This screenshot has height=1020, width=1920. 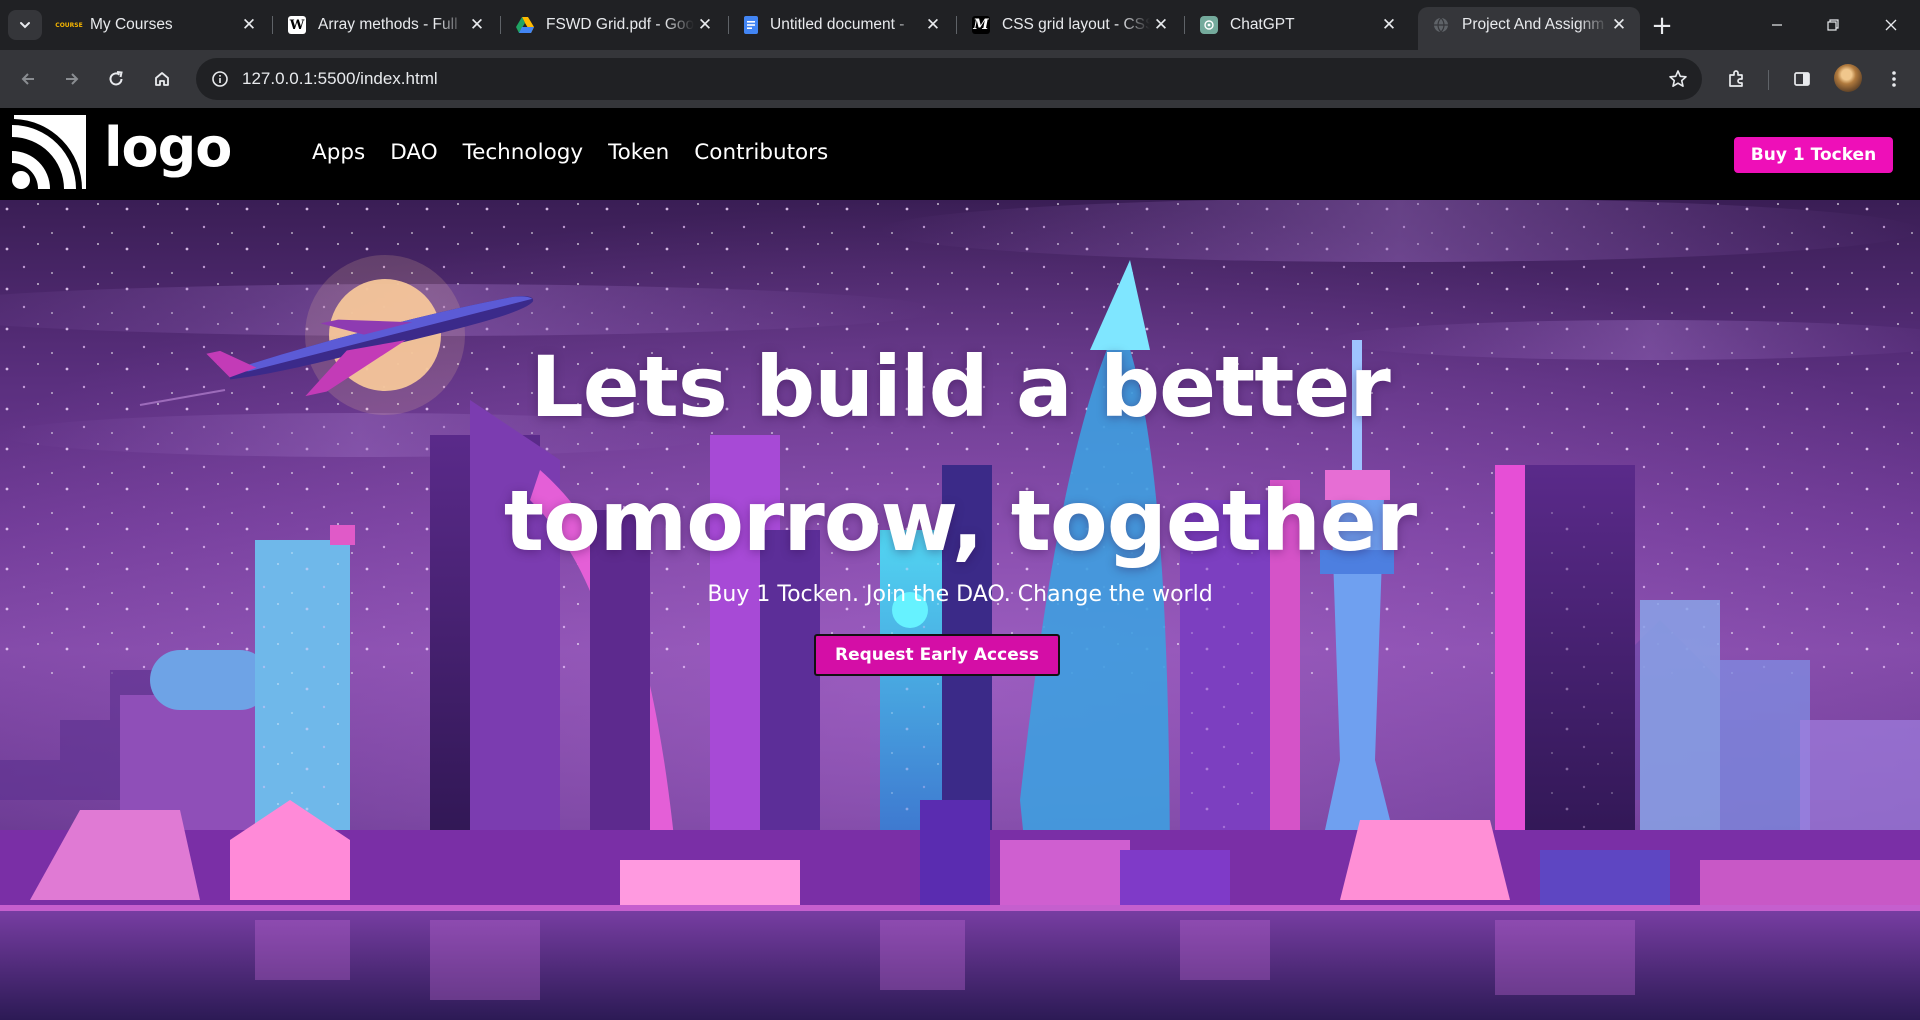 I want to click on more-vertical-icon, so click(x=1894, y=79).